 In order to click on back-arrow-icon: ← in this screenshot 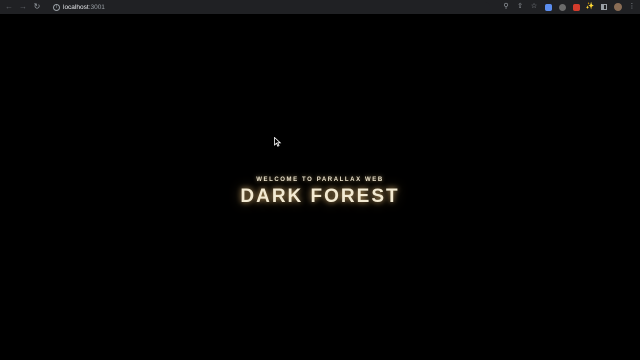, I will do `click(9, 7)`.